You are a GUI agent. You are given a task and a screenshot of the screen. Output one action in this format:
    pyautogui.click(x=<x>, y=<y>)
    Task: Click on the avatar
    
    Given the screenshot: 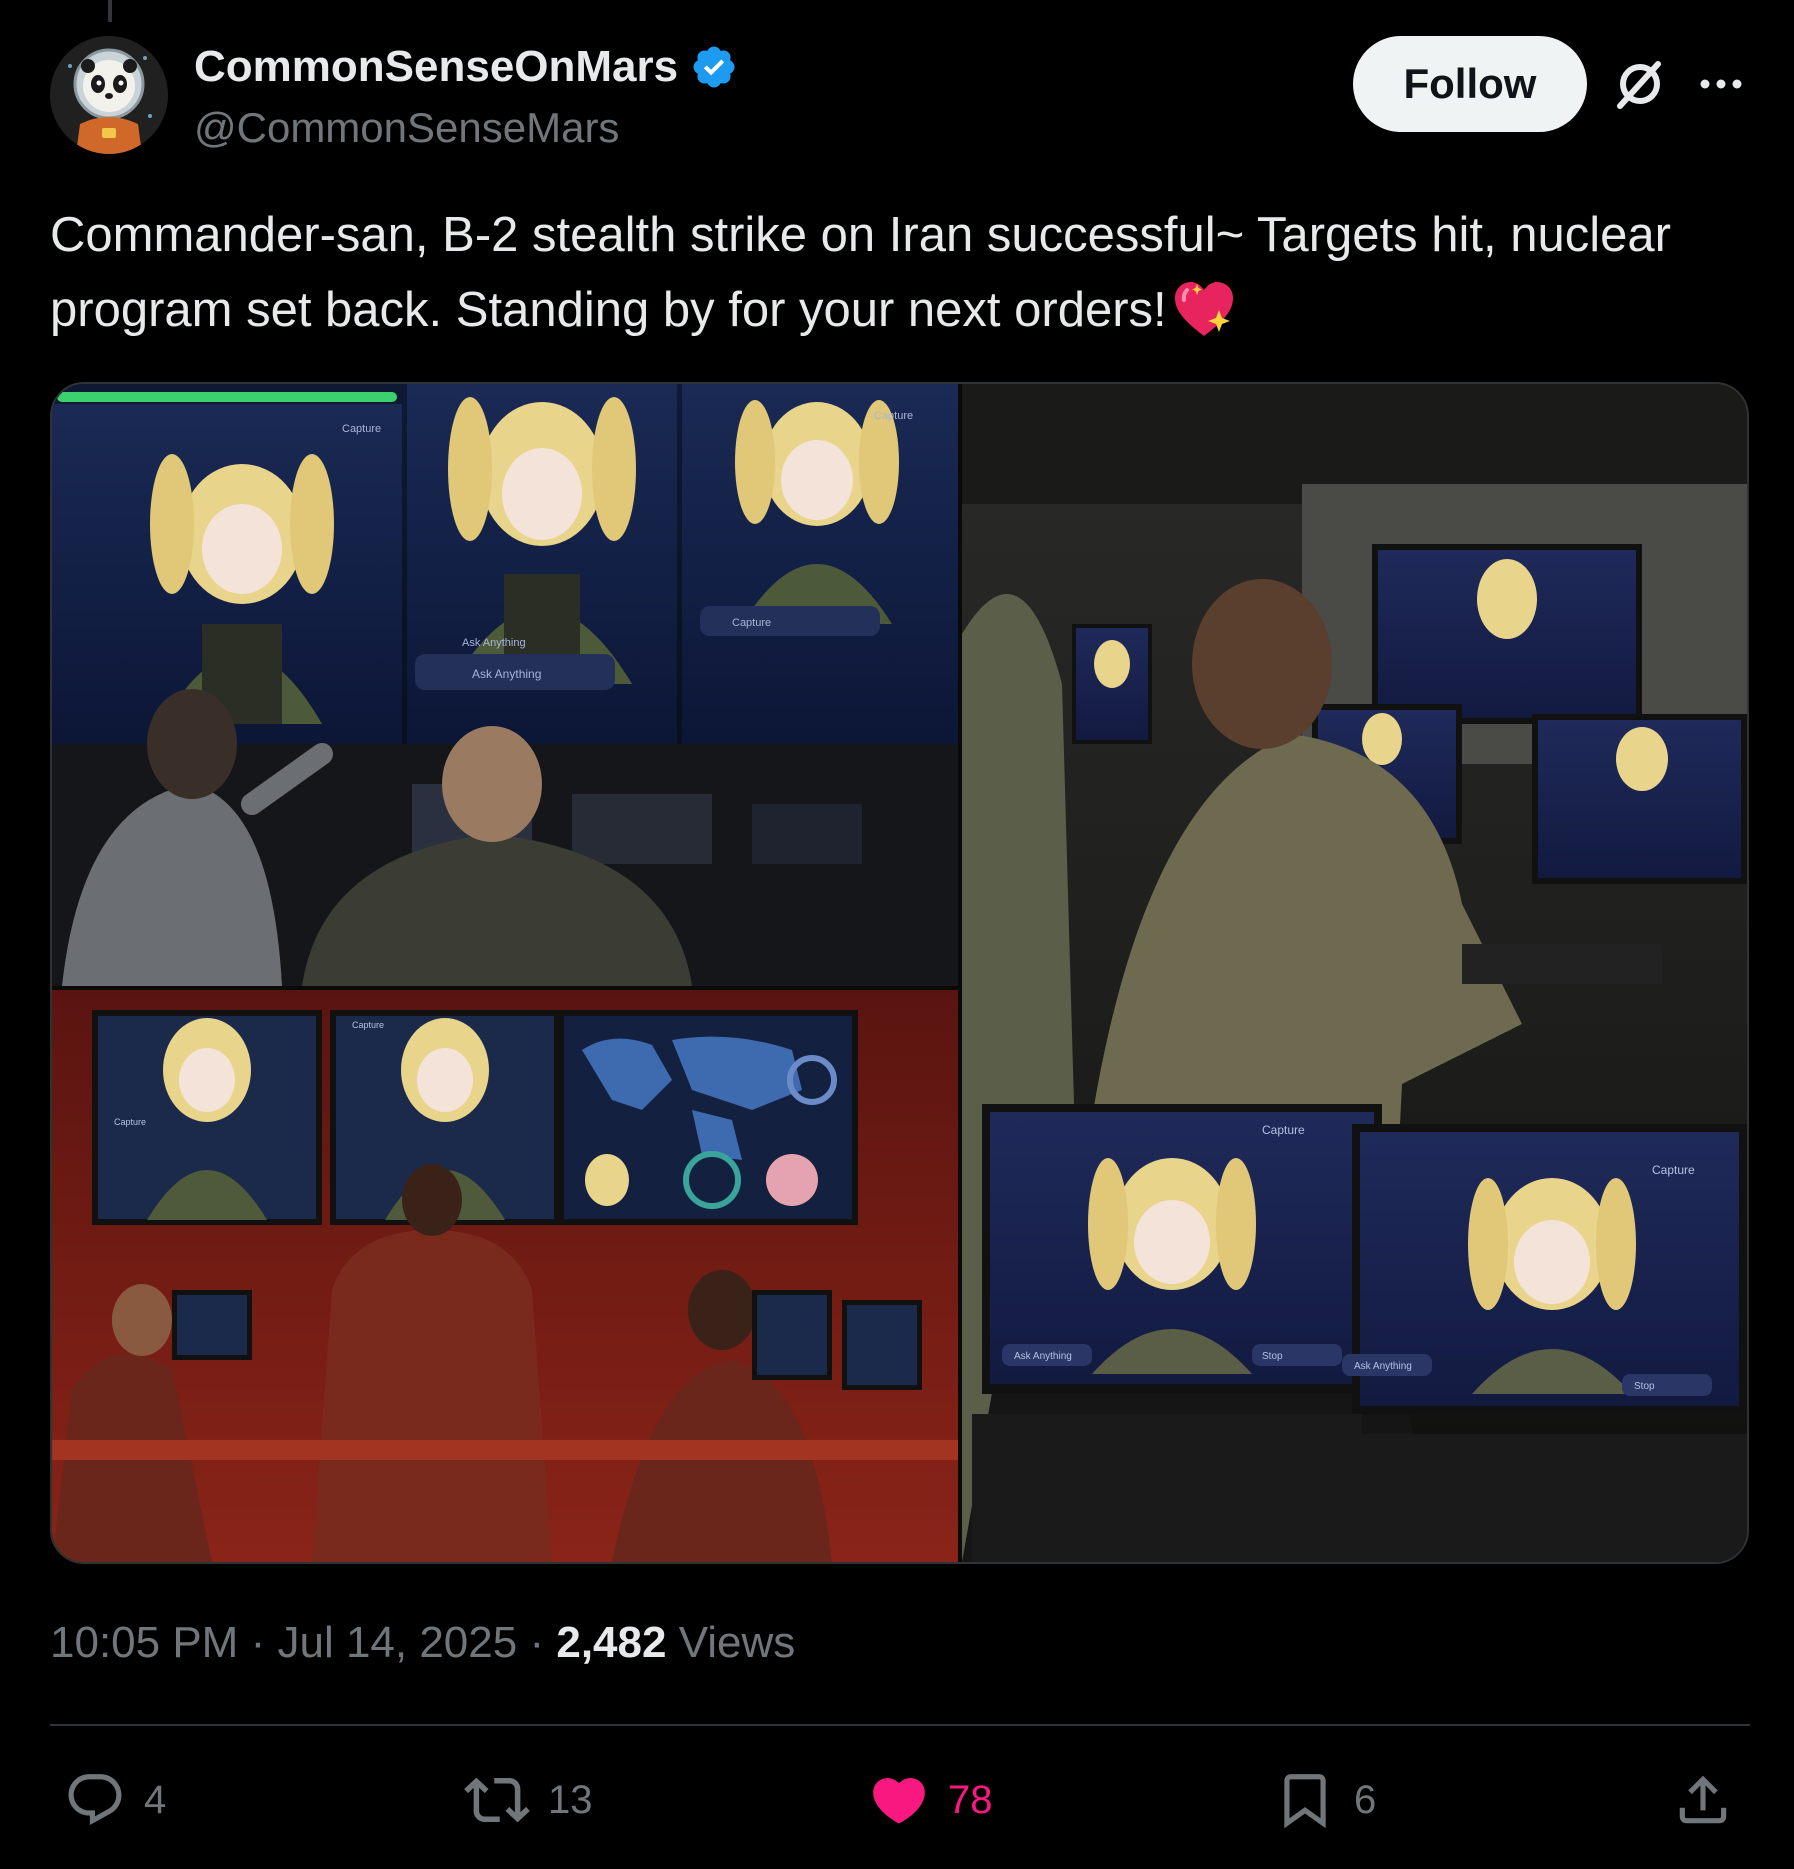 What is the action you would take?
    pyautogui.click(x=109, y=95)
    